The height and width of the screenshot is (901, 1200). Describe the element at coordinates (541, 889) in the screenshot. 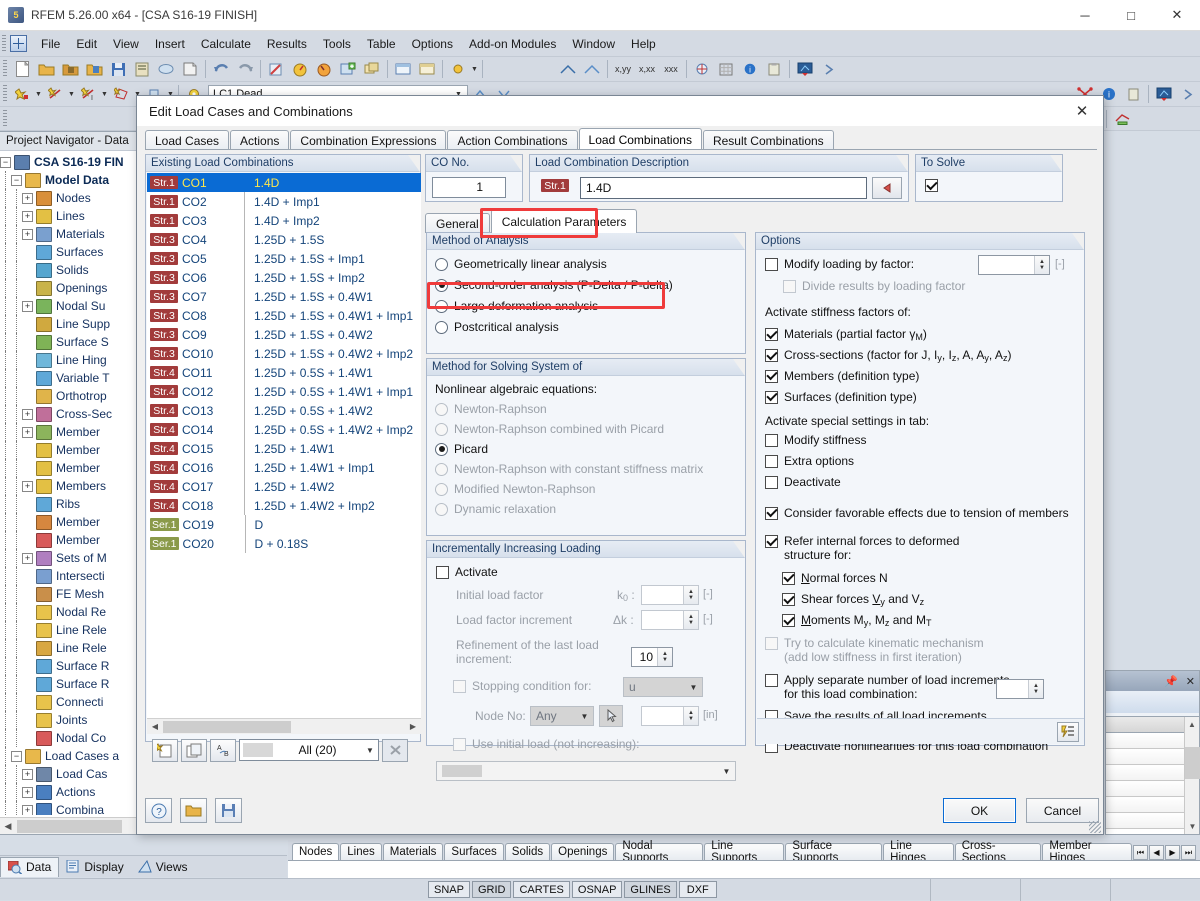

I see `status-cartes: CARTES` at that location.